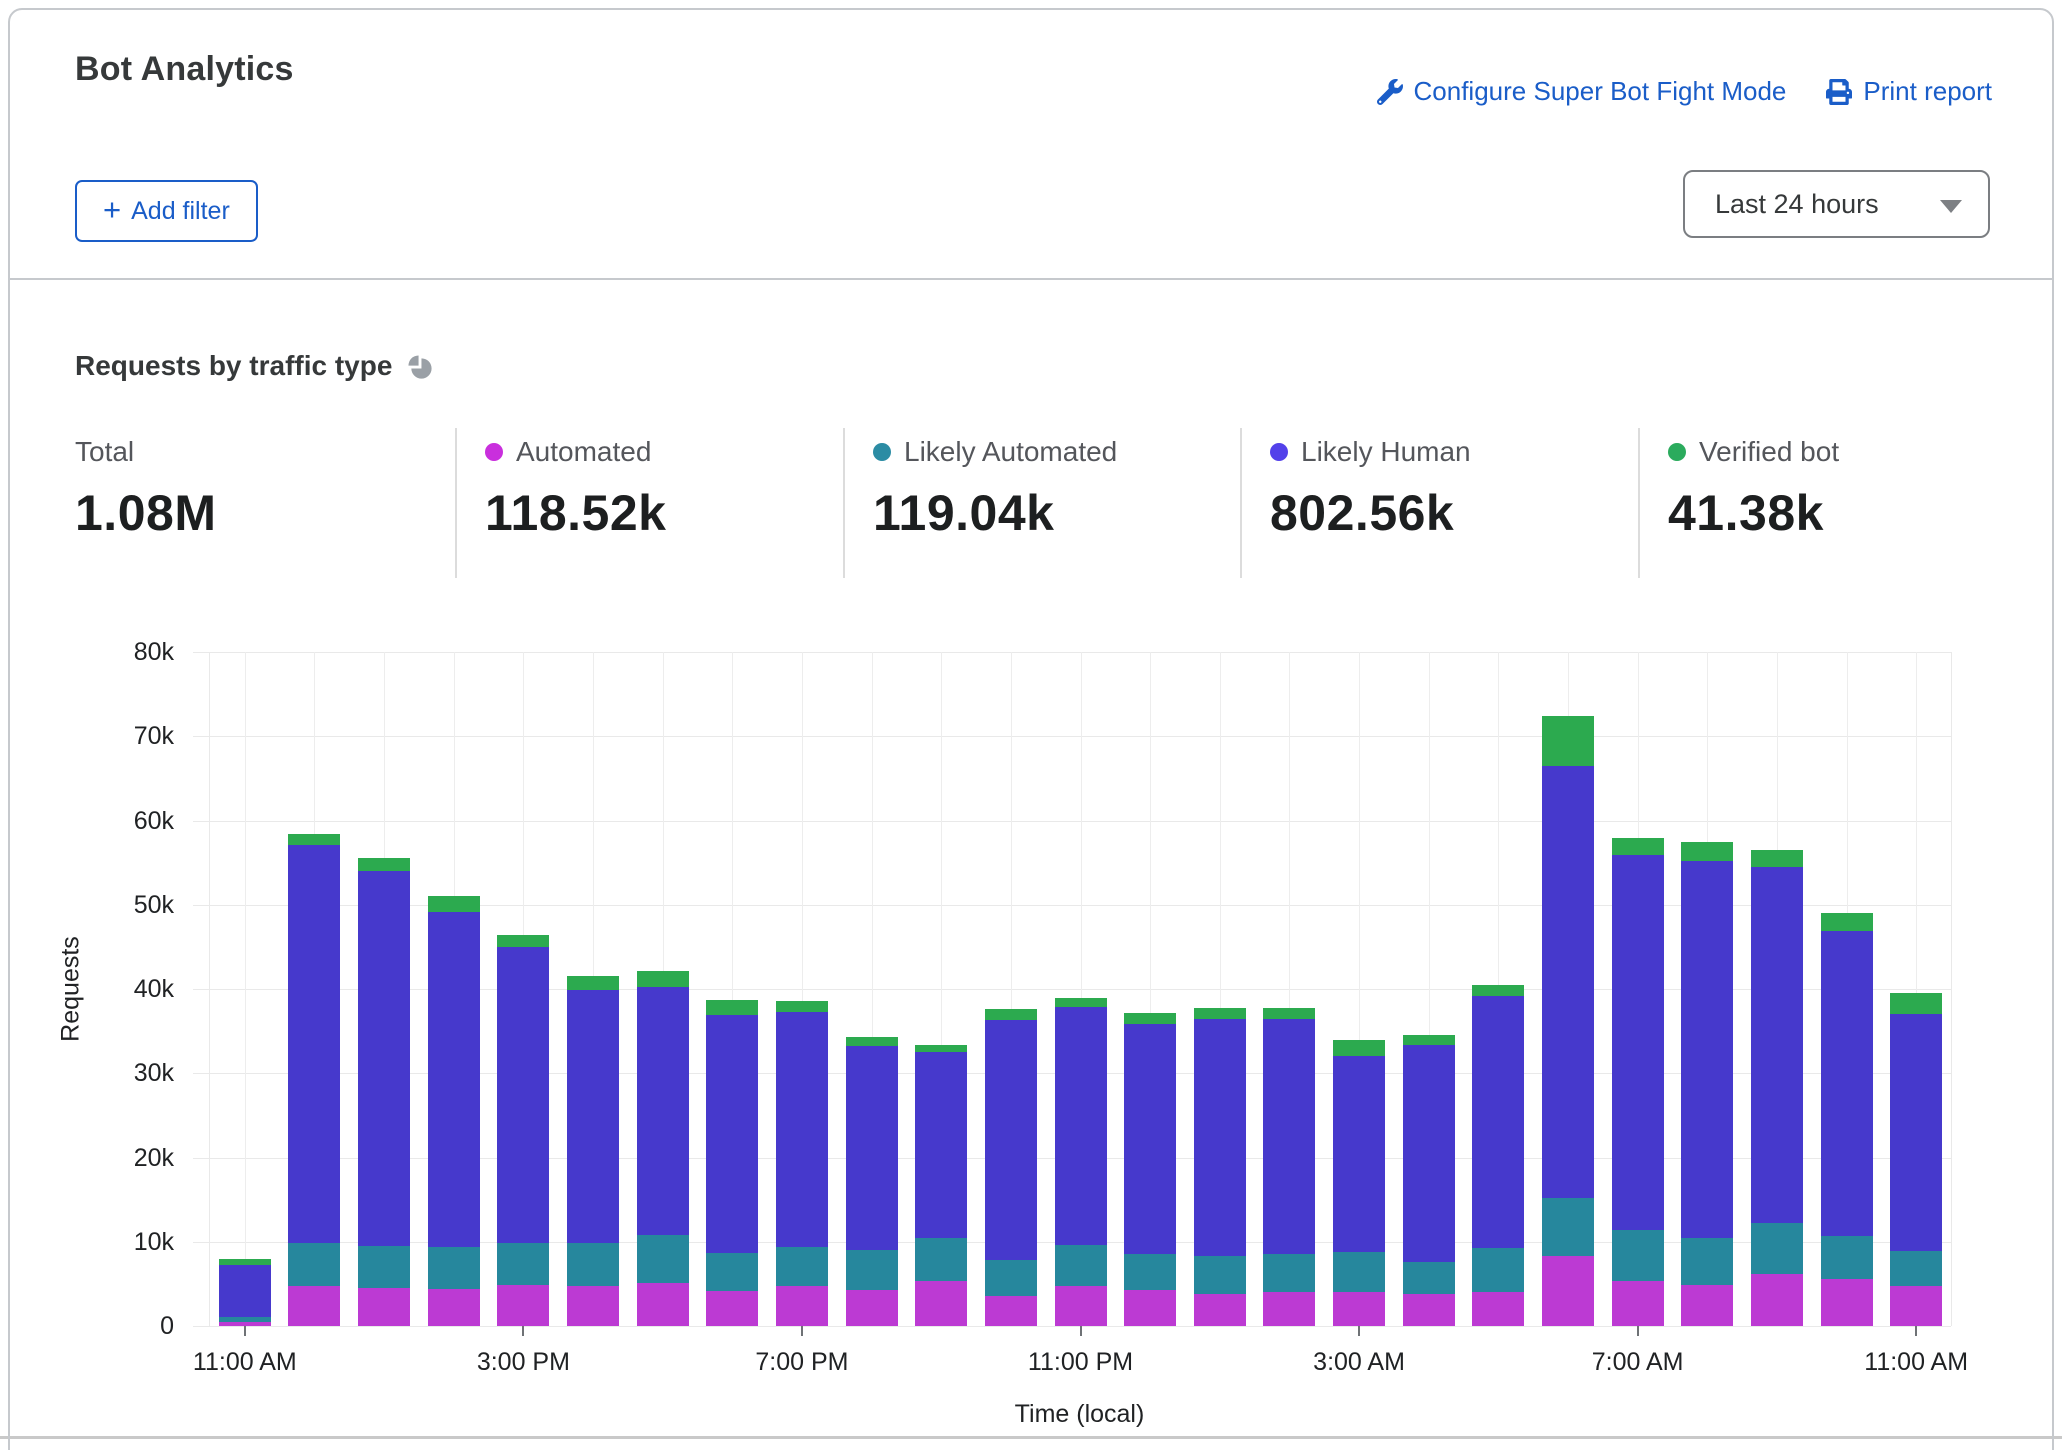 The width and height of the screenshot is (2062, 1450). What do you see at coordinates (1359, 1362) in the screenshot?
I see `x-tick-label: 3:00 AM` at bounding box center [1359, 1362].